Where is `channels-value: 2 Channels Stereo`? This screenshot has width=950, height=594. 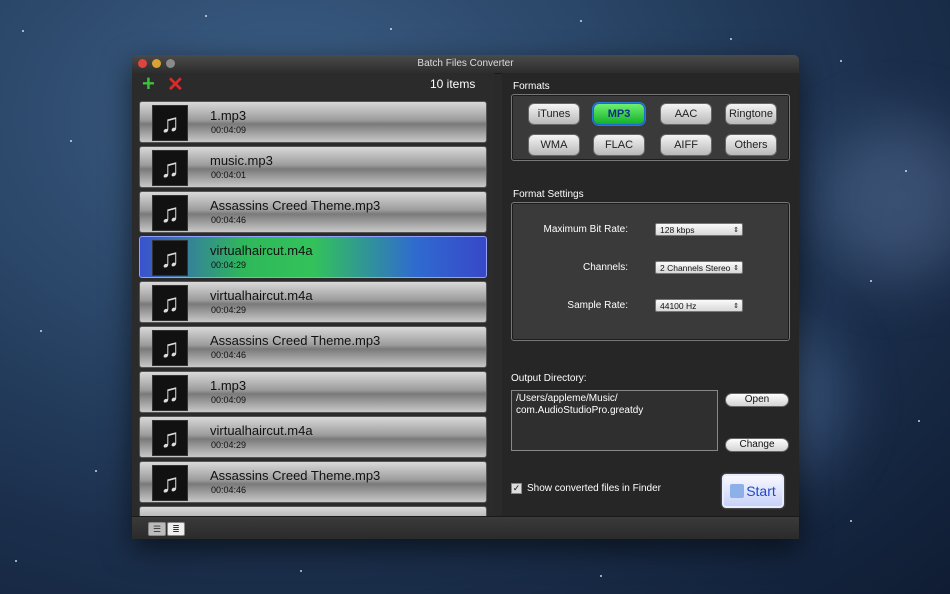 channels-value: 2 Channels Stereo is located at coordinates (695, 268).